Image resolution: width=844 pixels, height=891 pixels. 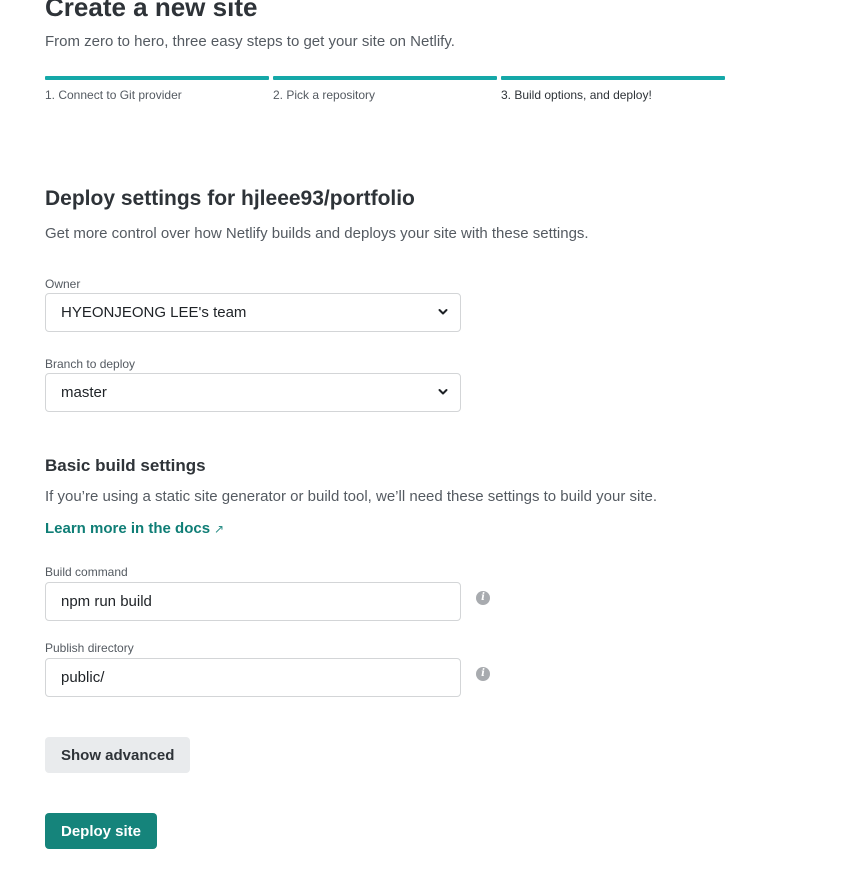 What do you see at coordinates (118, 755) in the screenshot?
I see `show-advanced-button: Show advanced` at bounding box center [118, 755].